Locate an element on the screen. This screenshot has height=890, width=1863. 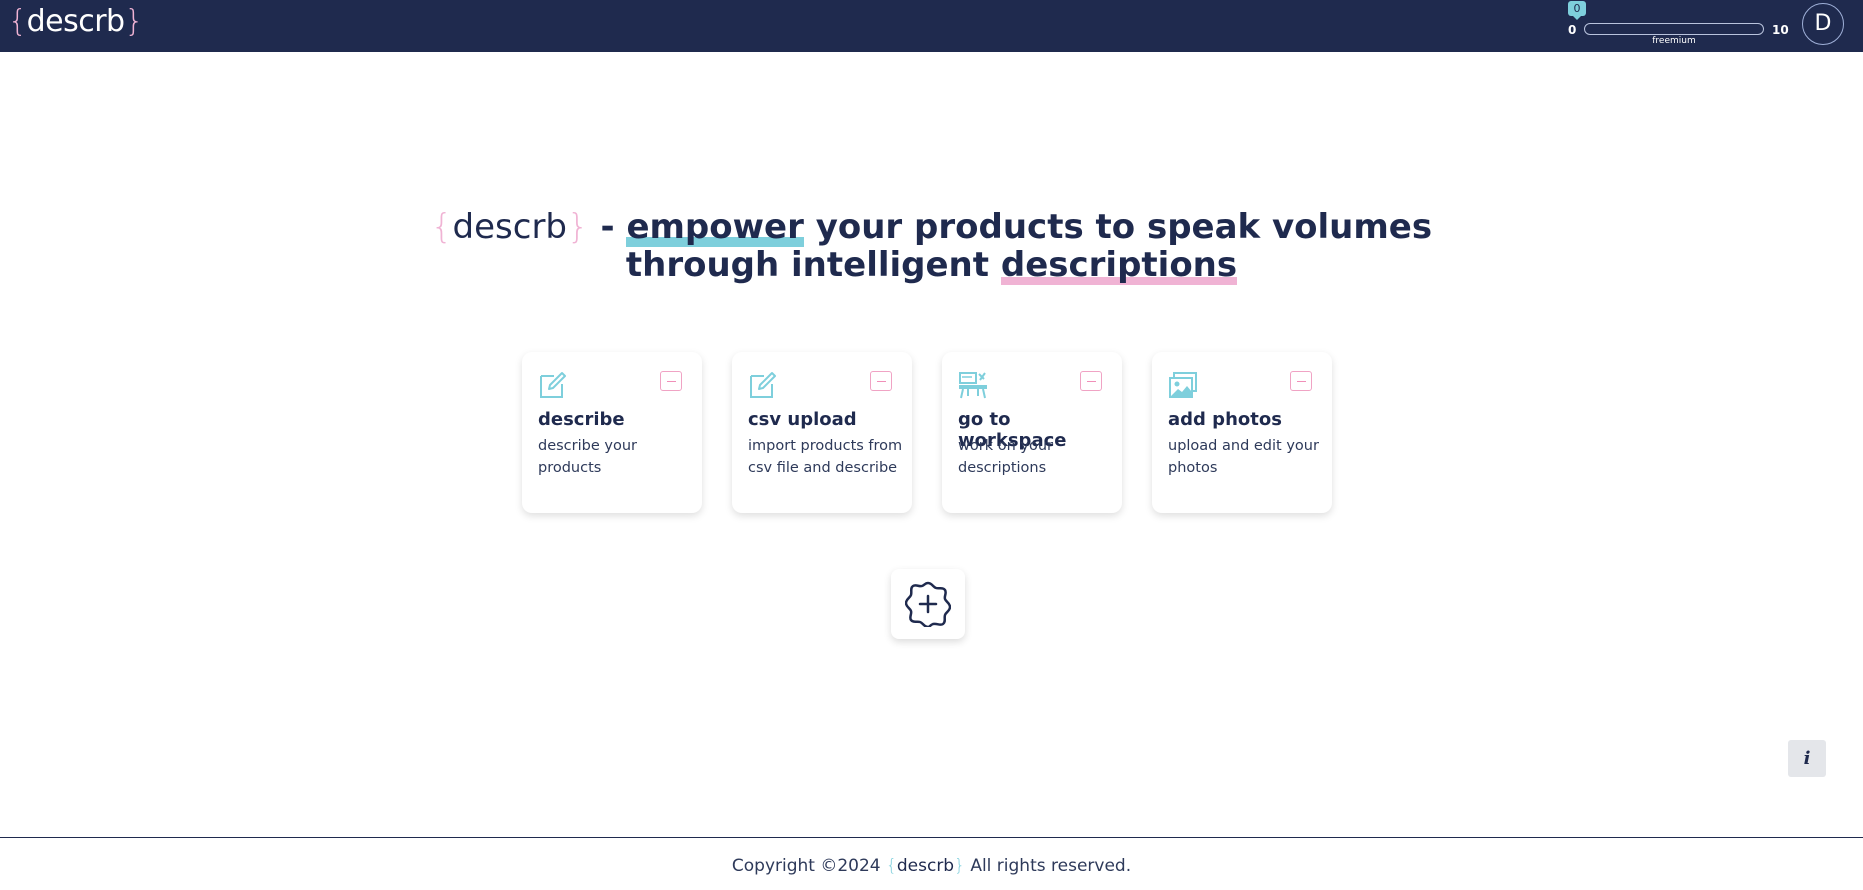
footer-divider is located at coordinates (931, 837).